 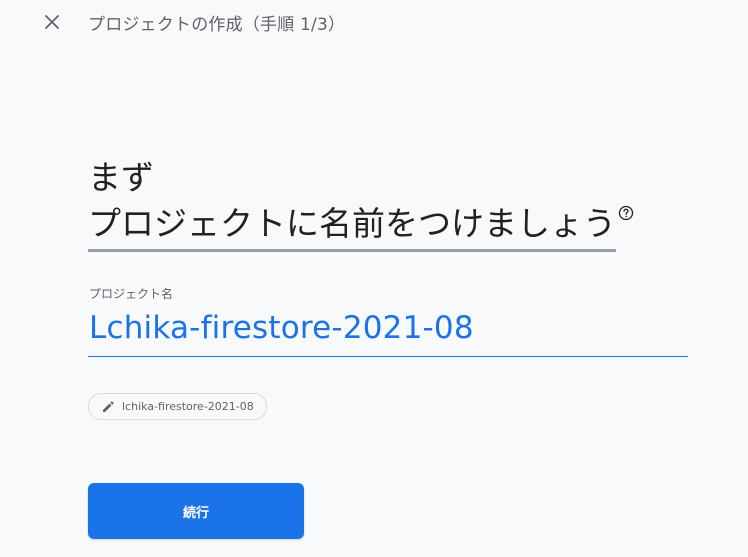 What do you see at coordinates (626, 213) in the screenshot?
I see `help-circle-icon` at bounding box center [626, 213].